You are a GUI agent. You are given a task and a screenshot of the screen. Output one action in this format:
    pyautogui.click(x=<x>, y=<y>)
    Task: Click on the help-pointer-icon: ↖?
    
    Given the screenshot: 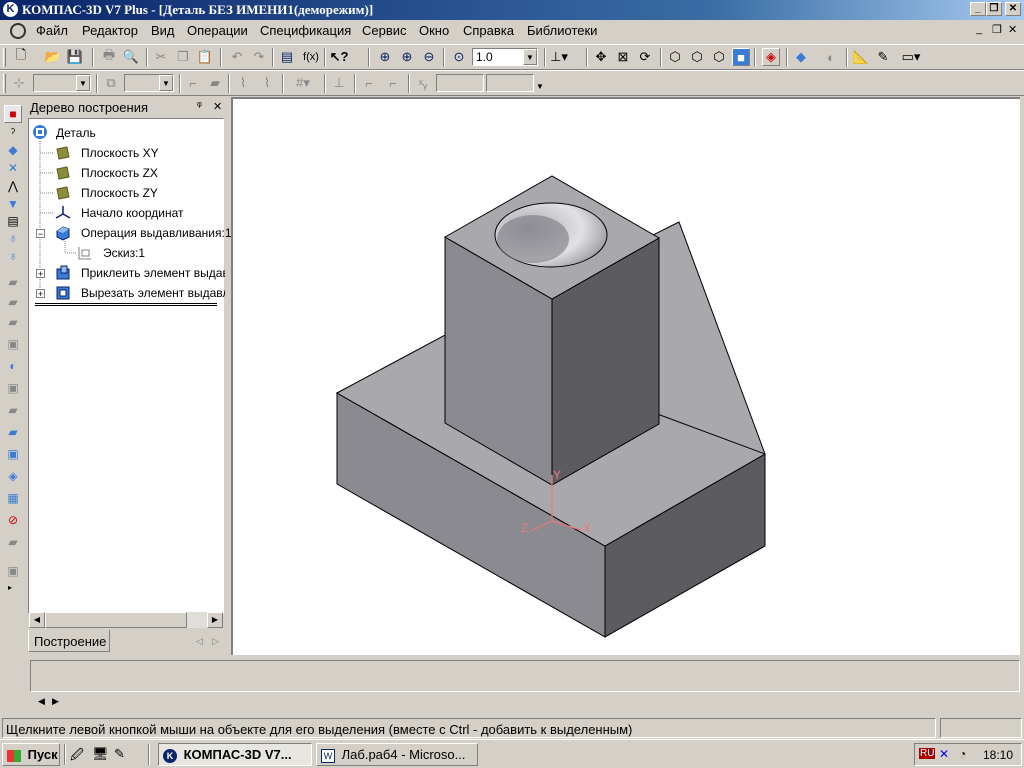 What is the action you would take?
    pyautogui.click(x=339, y=57)
    